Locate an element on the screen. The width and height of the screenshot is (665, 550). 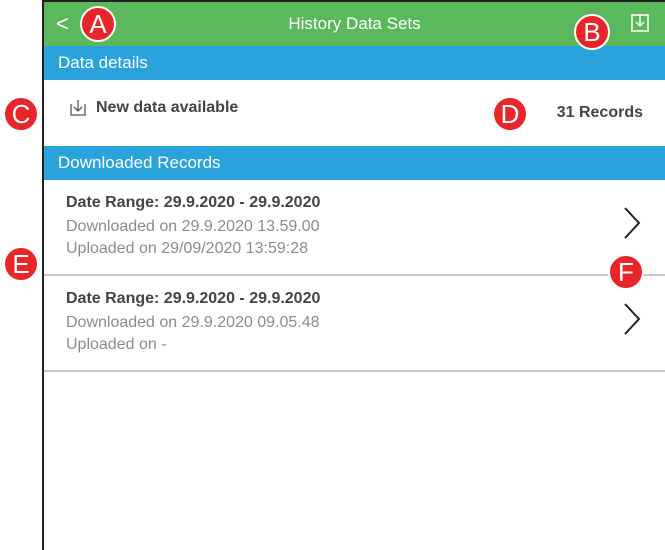
marker-c: C is located at coordinates (21, 114).